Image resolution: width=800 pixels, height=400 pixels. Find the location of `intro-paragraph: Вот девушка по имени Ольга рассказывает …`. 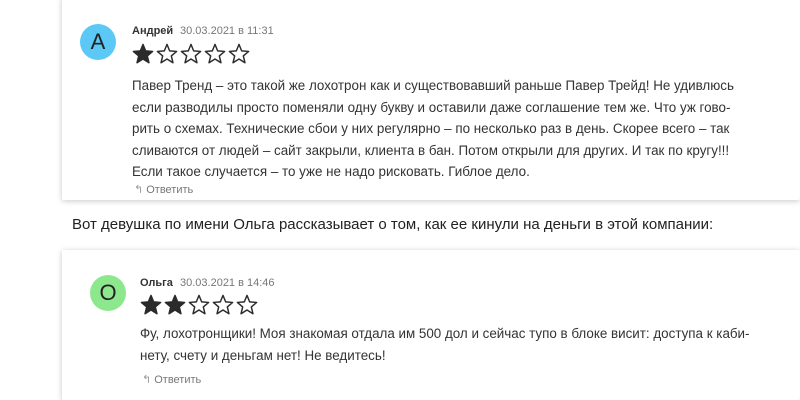

intro-paragraph: Вот девушка по имени Ольга рассказывает … is located at coordinates (393, 224).